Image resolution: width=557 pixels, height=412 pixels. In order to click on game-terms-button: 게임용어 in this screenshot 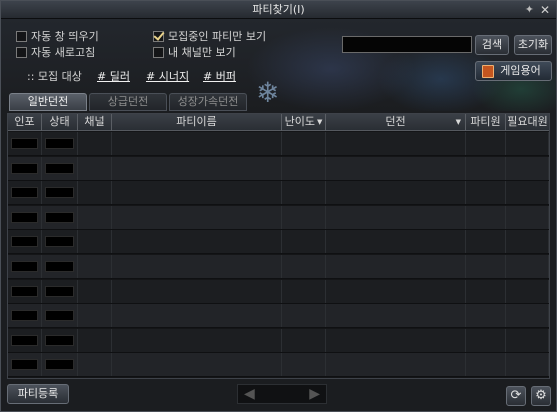, I will do `click(513, 71)`.